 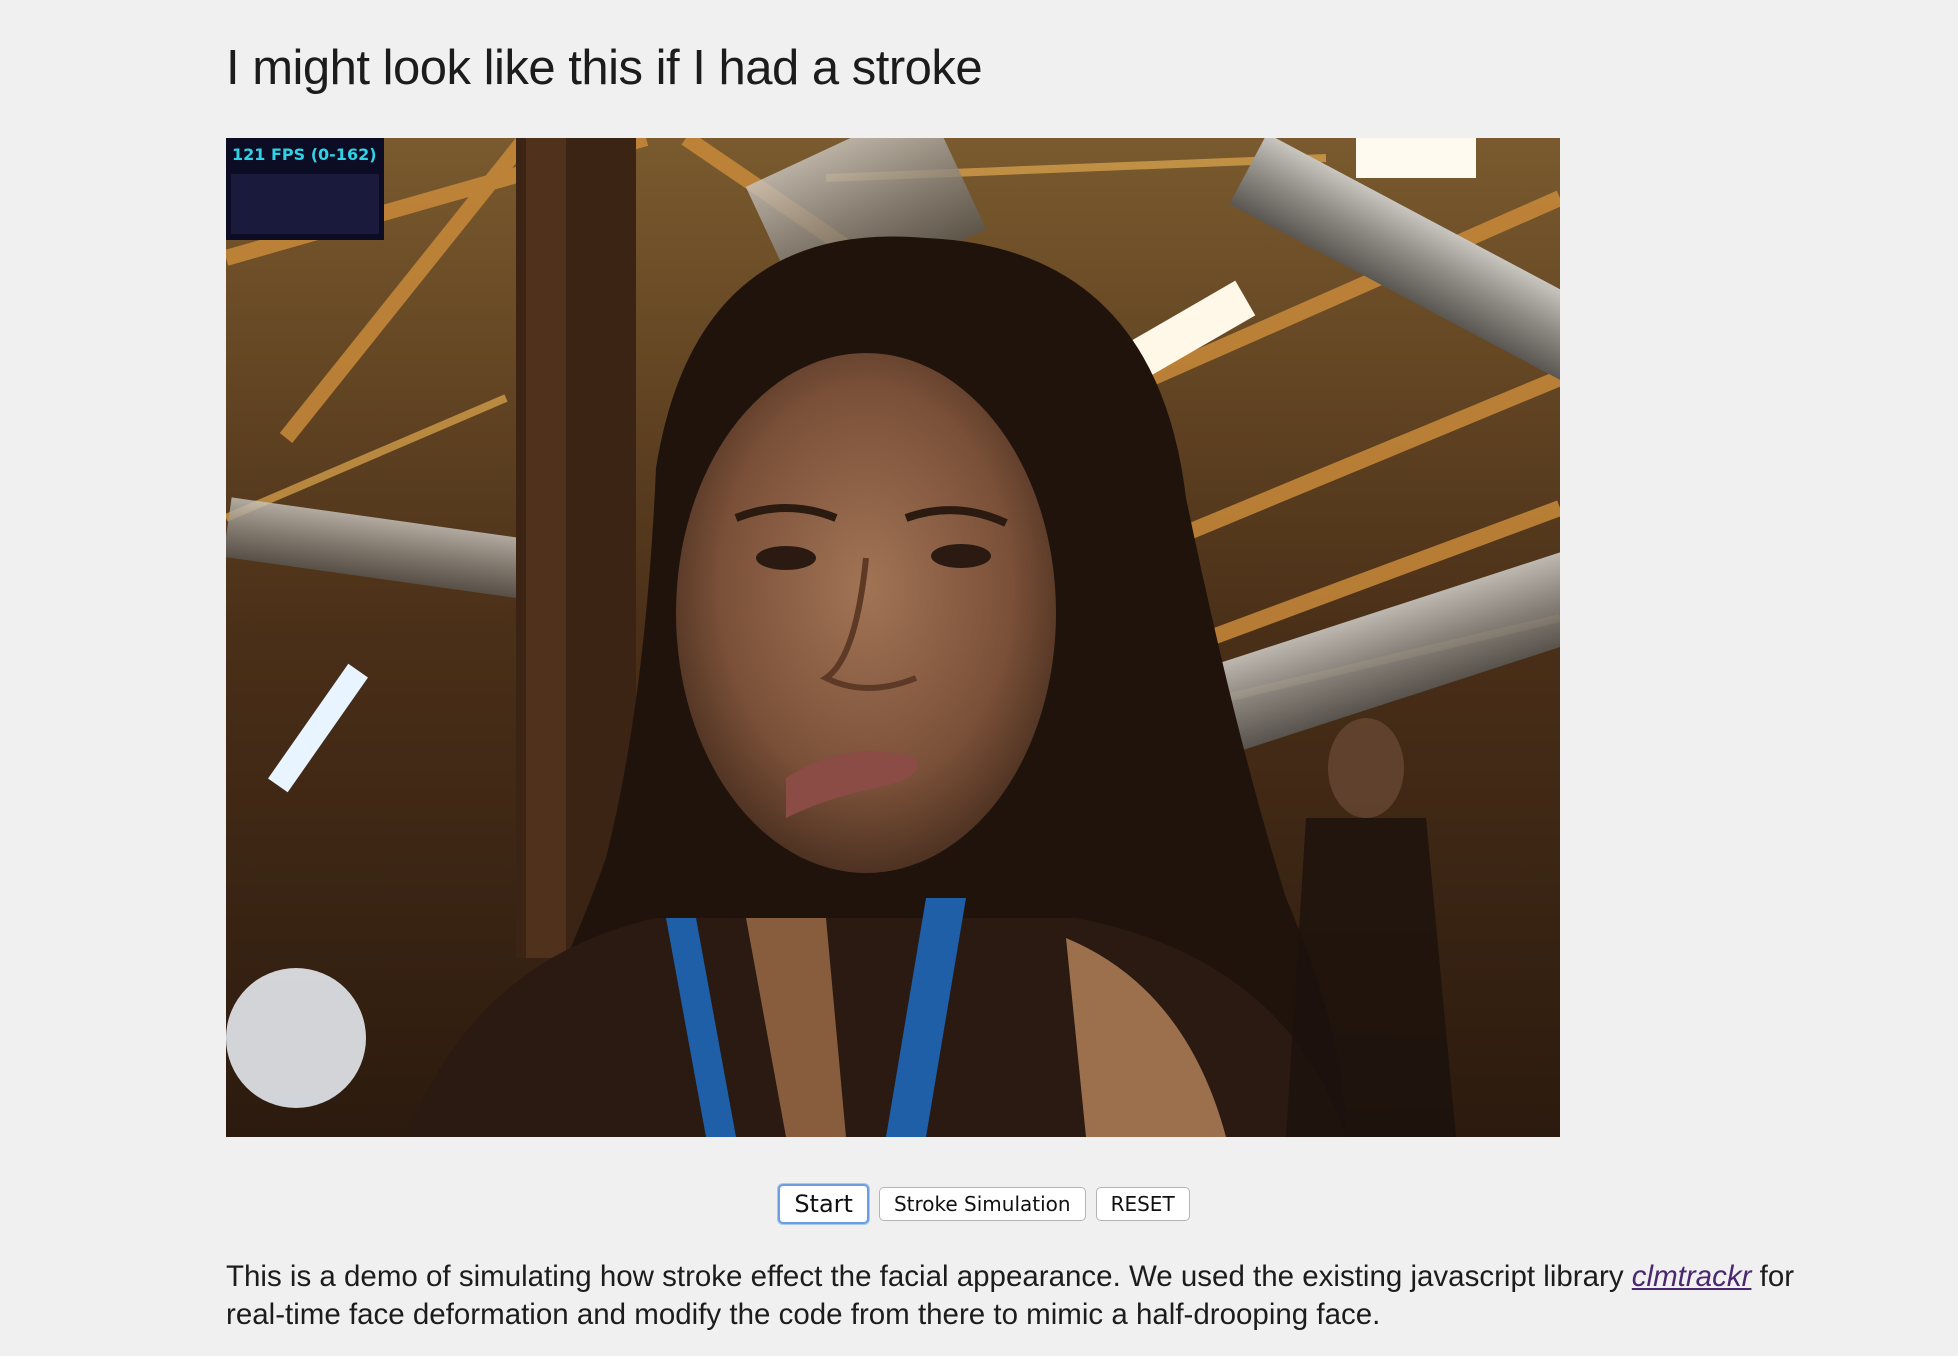 What do you see at coordinates (823, 1204) in the screenshot?
I see `start-button: Start` at bounding box center [823, 1204].